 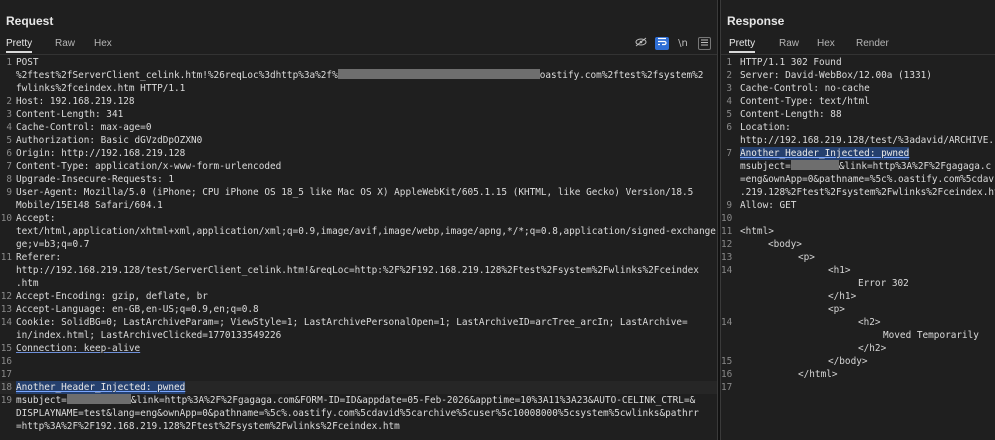 I want to click on response-tabs: Pretty Raw Hex Render, so click(x=858, y=45).